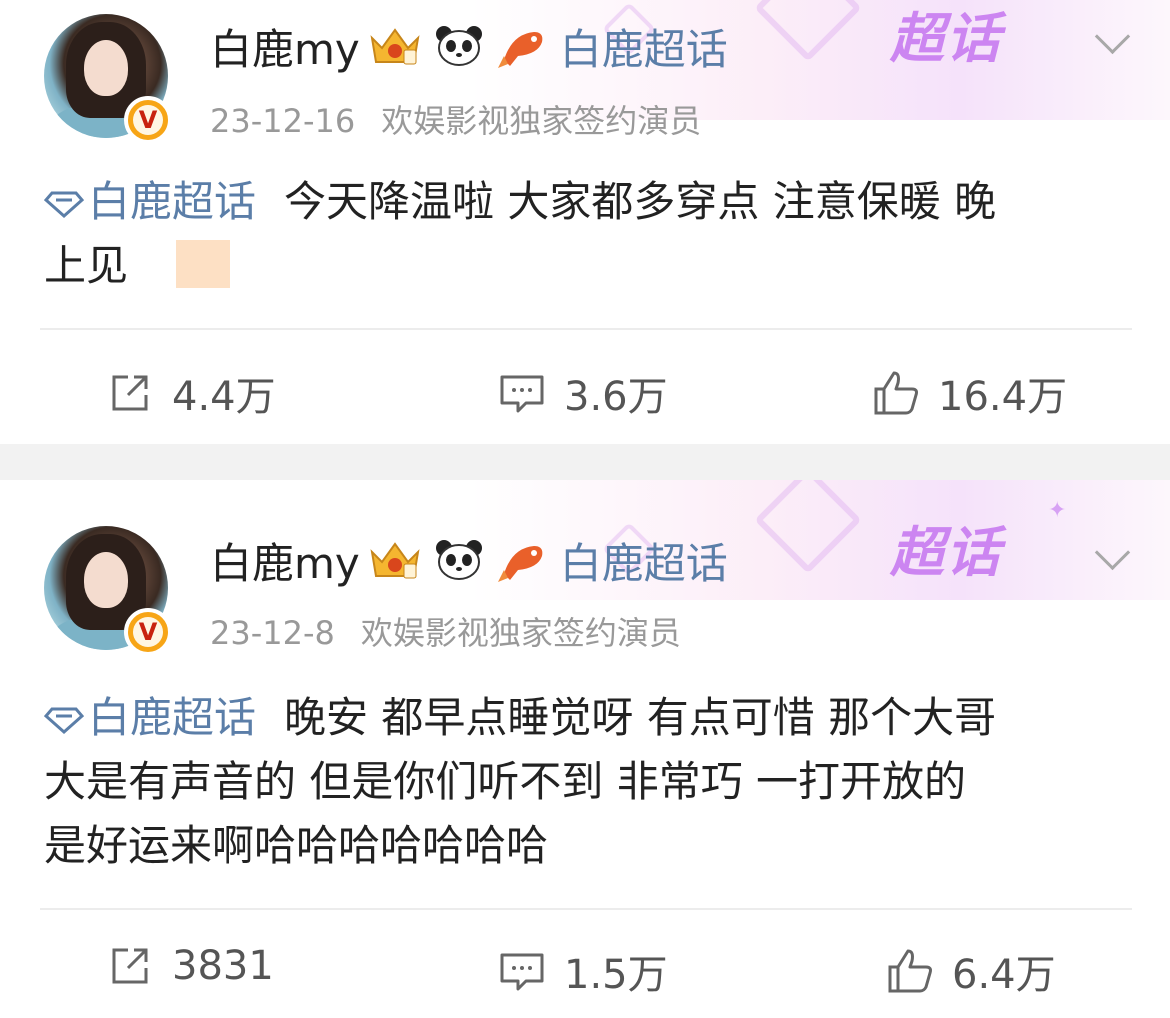 This screenshot has width=1170, height=1018. What do you see at coordinates (1057, 510) in the screenshot?
I see `sparkle-icon: ✦` at bounding box center [1057, 510].